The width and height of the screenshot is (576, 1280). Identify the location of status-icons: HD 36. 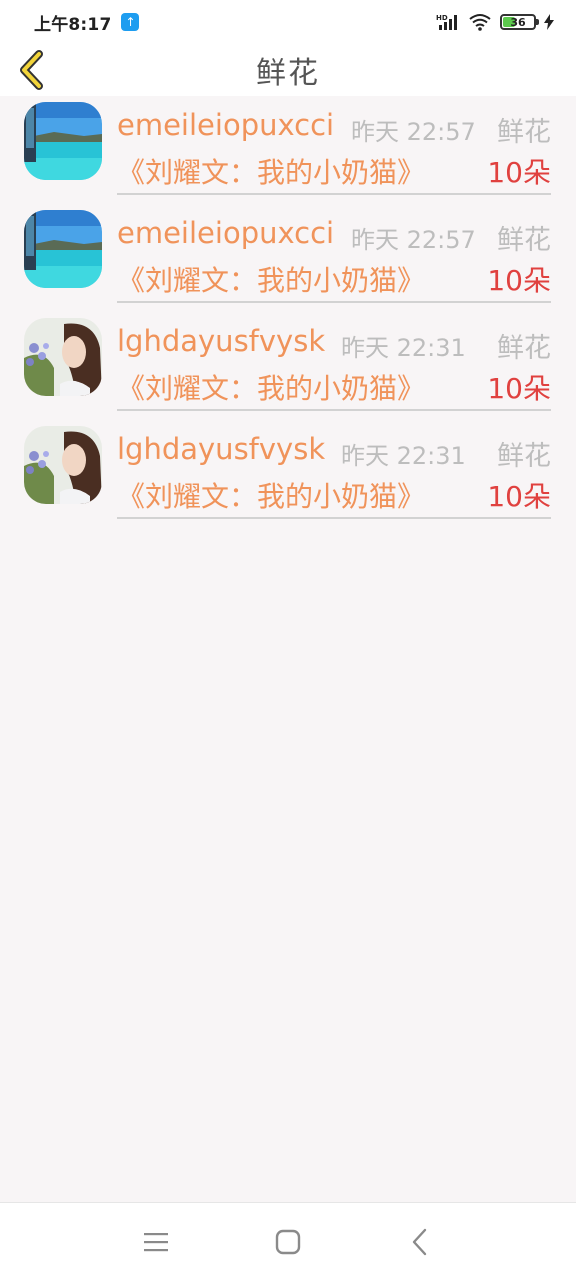
(495, 22).